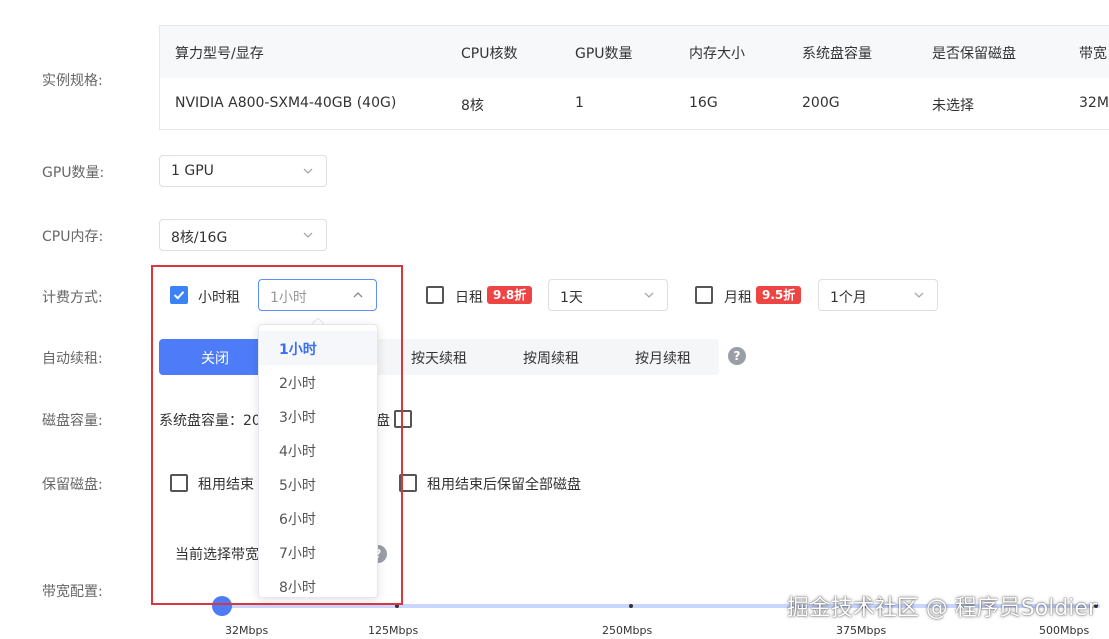 This screenshot has width=1109, height=639. Describe the element at coordinates (861, 630) in the screenshot. I see `slider-tick-label: 375Mbps` at that location.